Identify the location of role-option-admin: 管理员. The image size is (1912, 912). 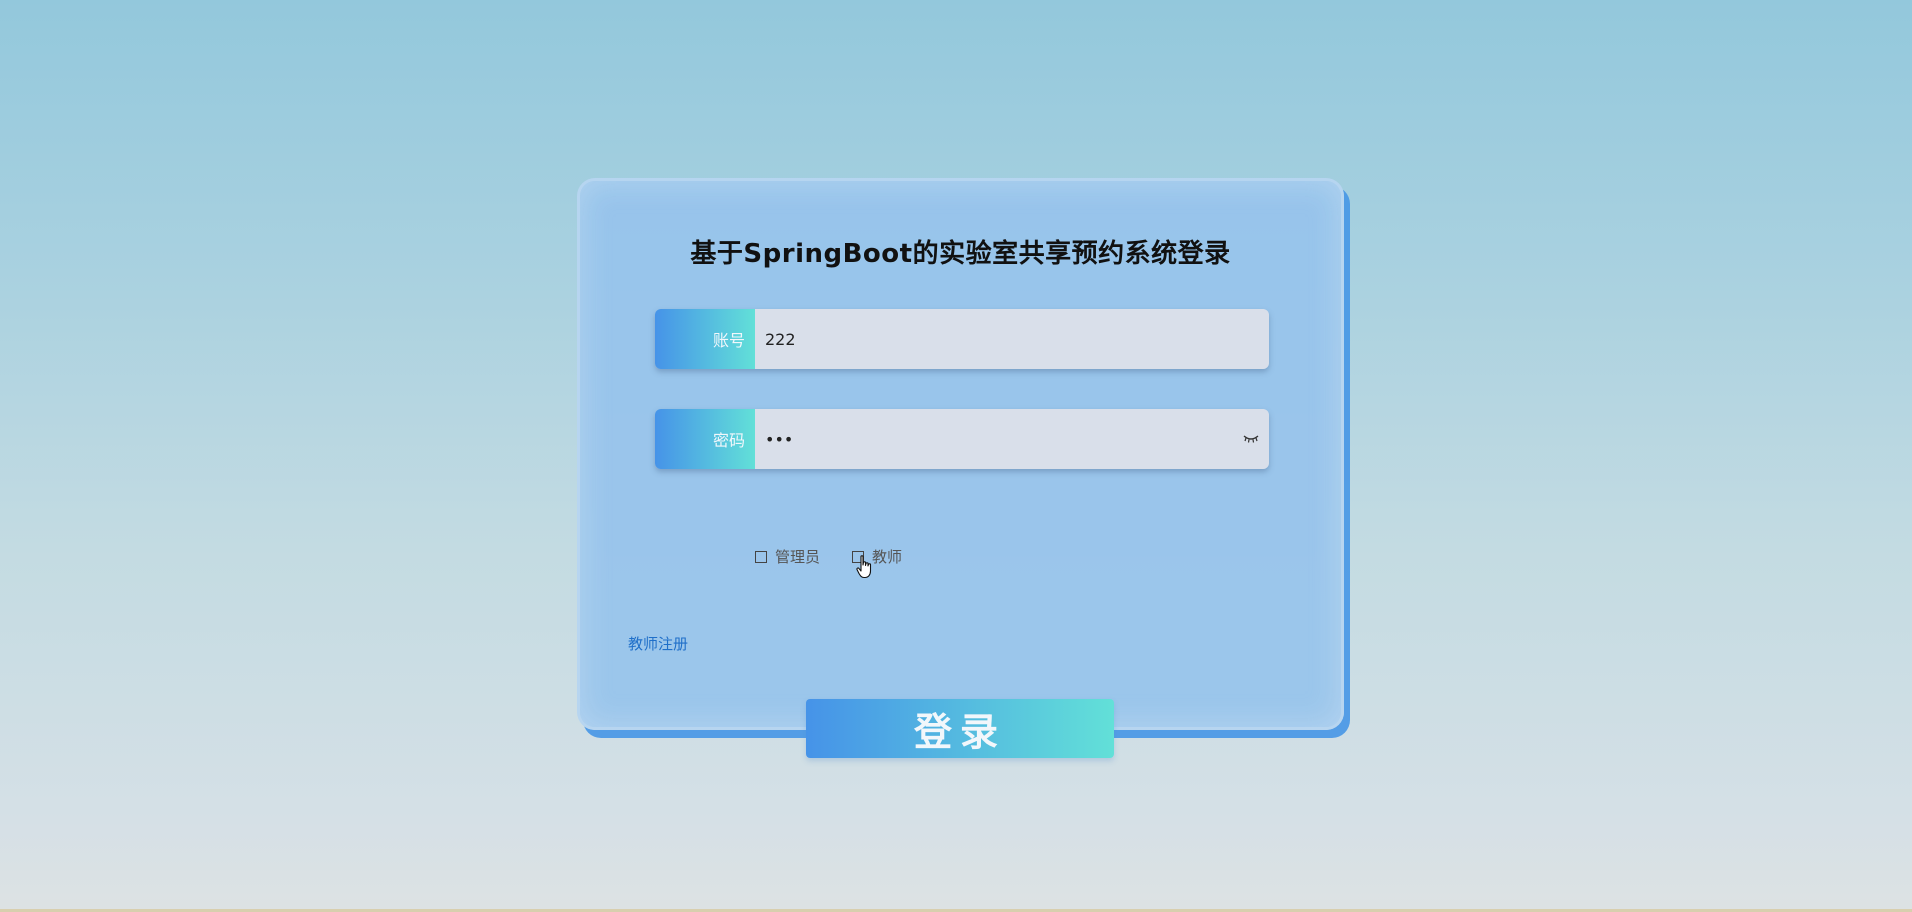
(787, 556).